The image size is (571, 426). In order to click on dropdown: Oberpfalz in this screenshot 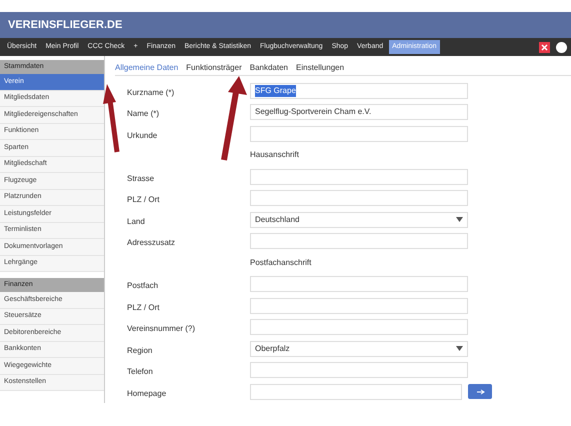, I will do `click(359, 348)`.